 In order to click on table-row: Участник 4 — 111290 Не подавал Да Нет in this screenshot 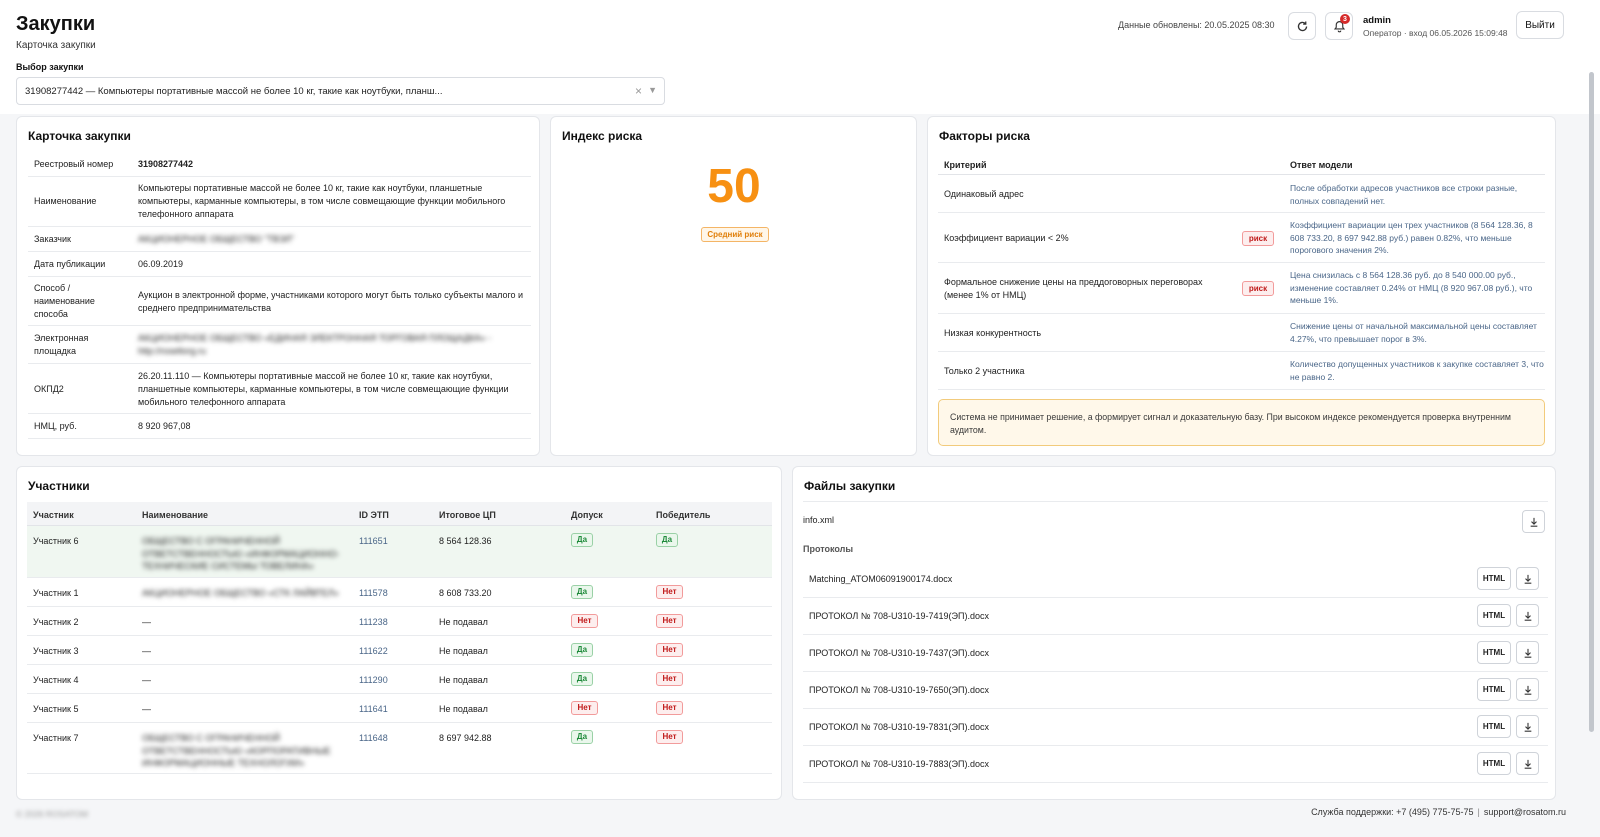, I will do `click(399, 679)`.